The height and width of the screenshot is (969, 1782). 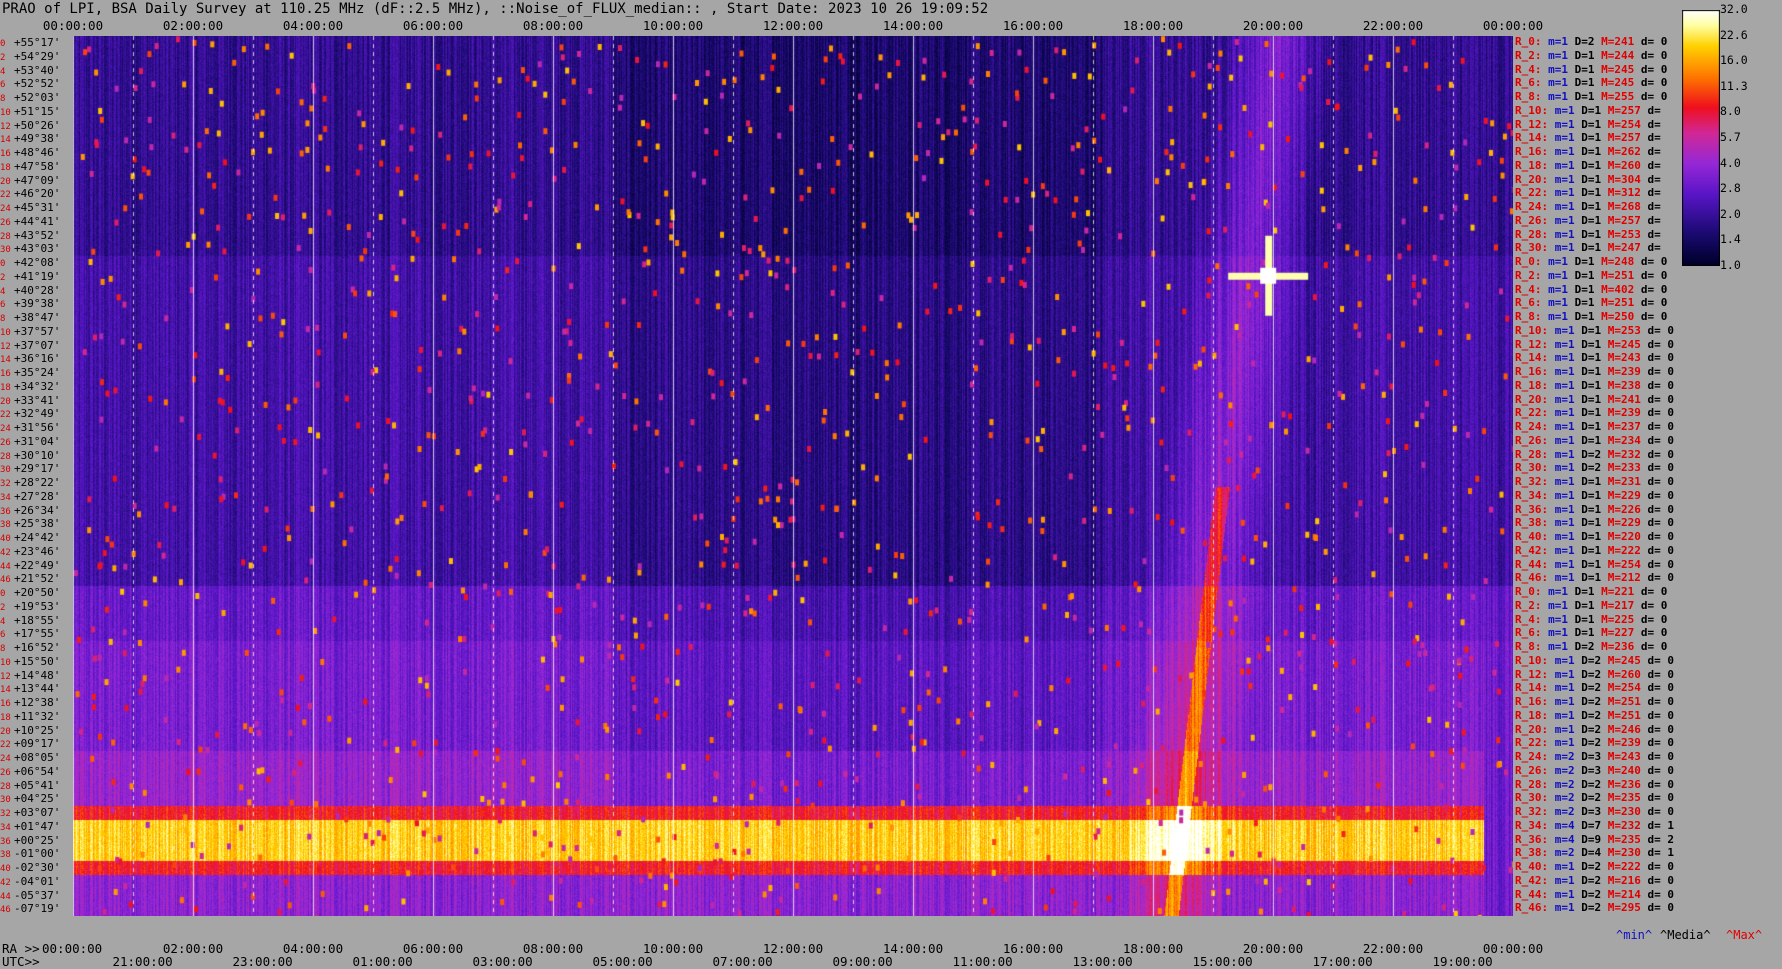 What do you see at coordinates (673, 25) in the screenshot?
I see `utc-tick-top: 10:00:00` at bounding box center [673, 25].